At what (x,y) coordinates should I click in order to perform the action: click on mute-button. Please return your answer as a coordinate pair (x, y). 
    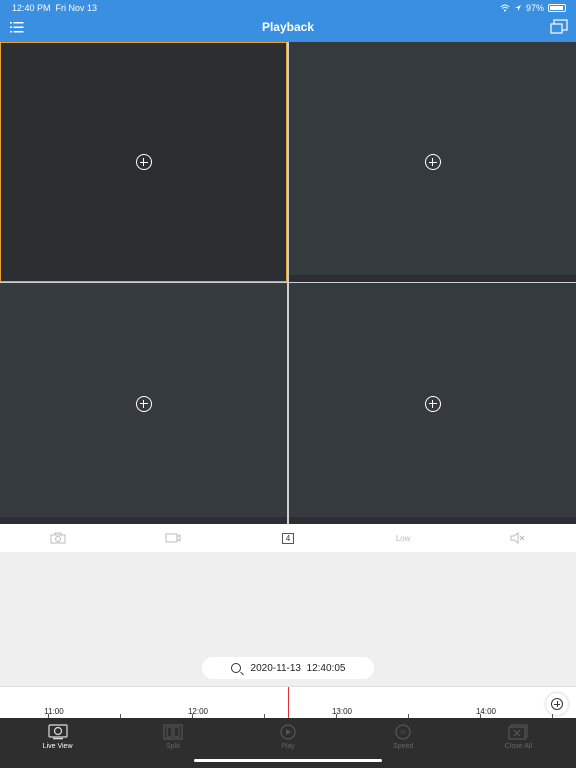
    Looking at the image, I should click on (518, 538).